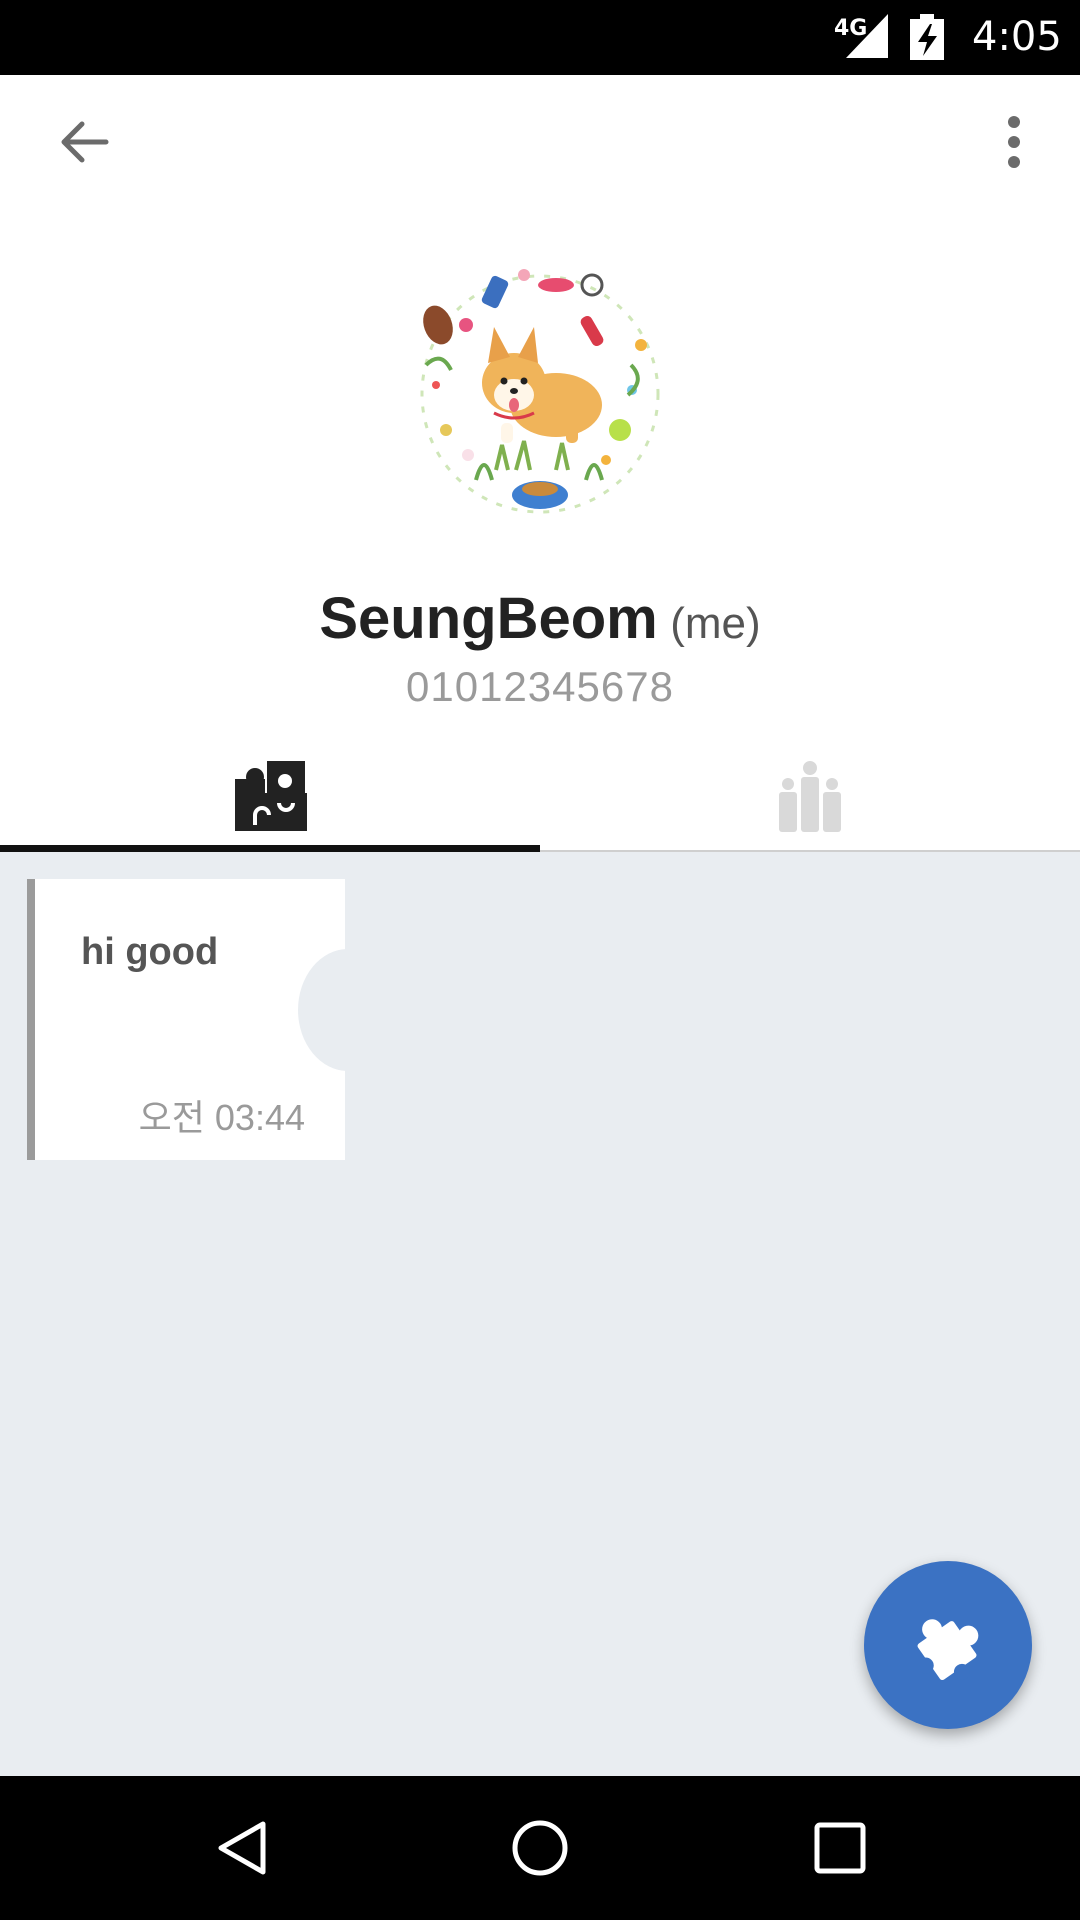  I want to click on signal-icon, so click(867, 36).